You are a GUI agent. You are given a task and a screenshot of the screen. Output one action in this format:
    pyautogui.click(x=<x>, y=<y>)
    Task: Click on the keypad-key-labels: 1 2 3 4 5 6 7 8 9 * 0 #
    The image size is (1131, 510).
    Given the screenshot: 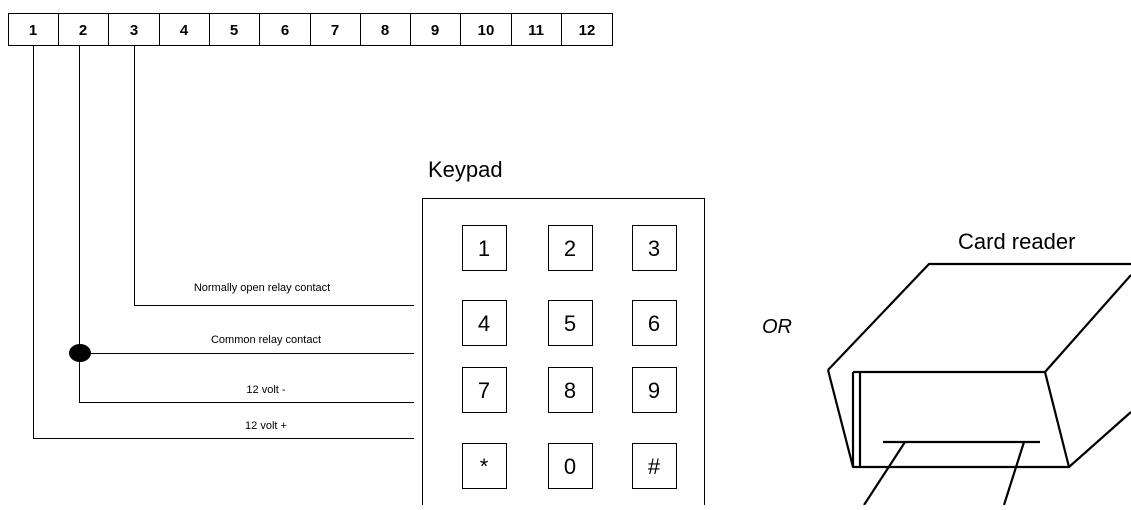 What is the action you would take?
    pyautogui.click(x=569, y=357)
    